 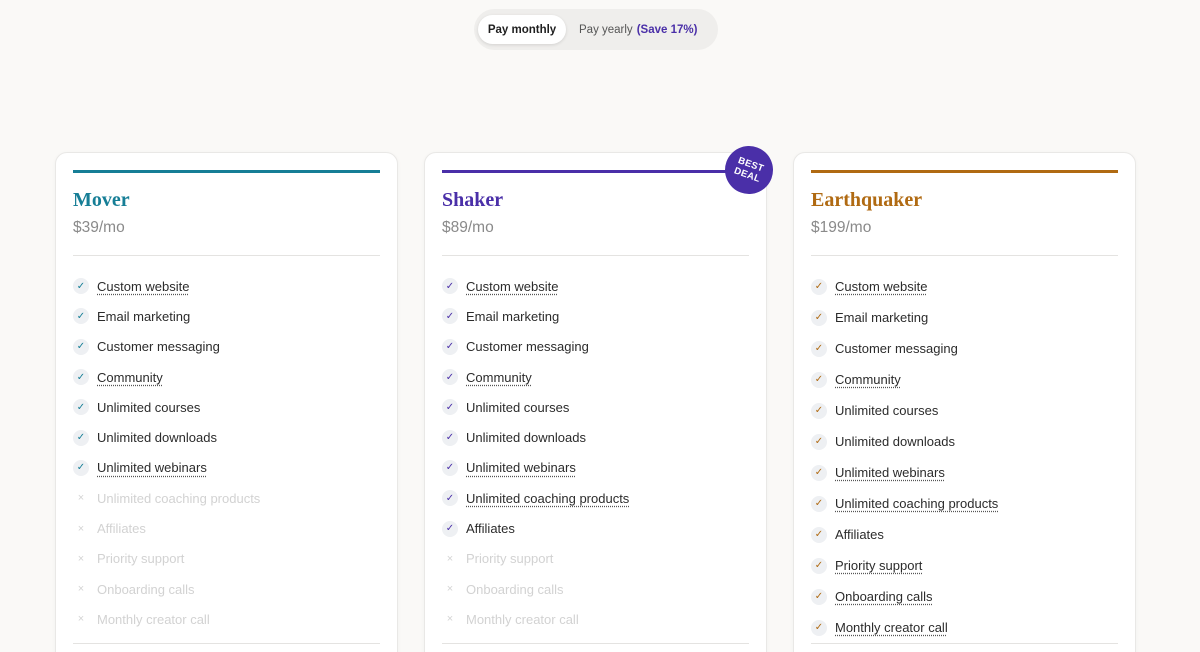 I want to click on feature-item: × Unlimited coaching products, so click(x=226, y=498).